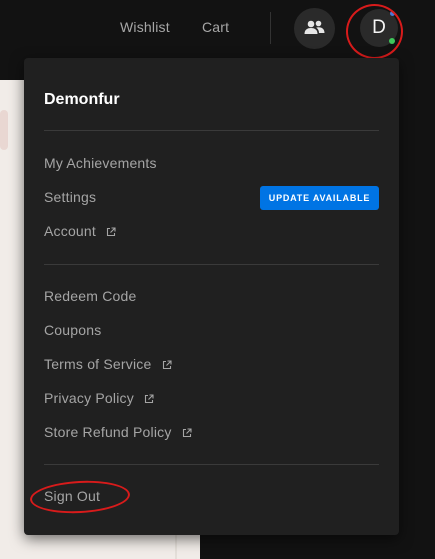 The height and width of the screenshot is (559, 435). Describe the element at coordinates (82, 99) in the screenshot. I see `username-label: Demonfur` at that location.